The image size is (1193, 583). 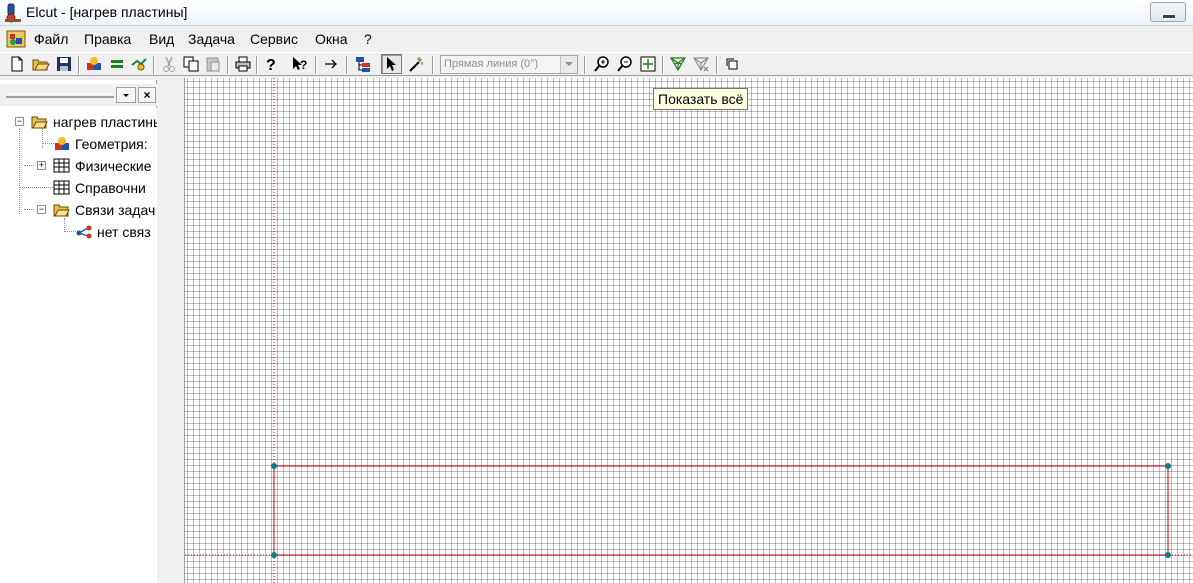 What do you see at coordinates (491, 64) in the screenshot?
I see `line-type-combo-value: Прямая линия (0°)` at bounding box center [491, 64].